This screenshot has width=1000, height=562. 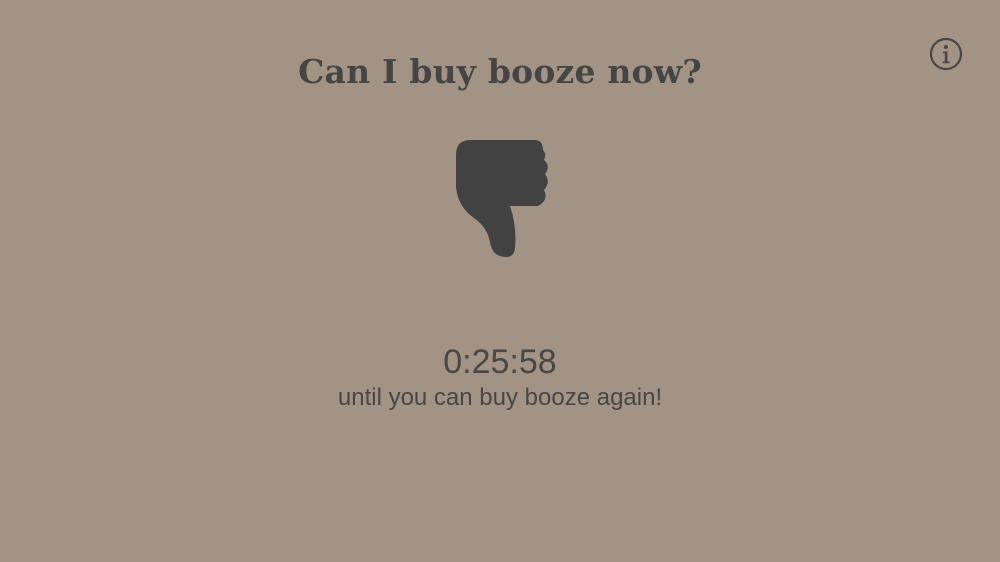 I want to click on thumbs-down-indicator, so click(x=500, y=195).